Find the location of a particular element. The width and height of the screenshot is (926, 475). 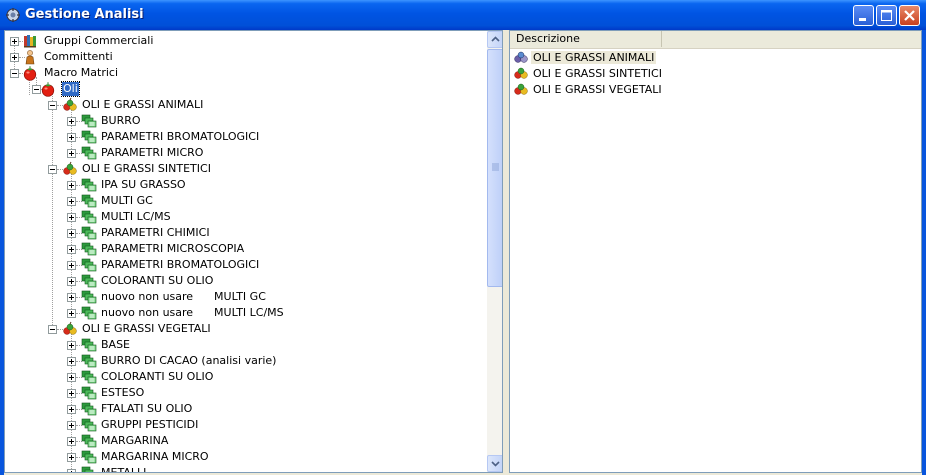

list-item: OLI E GRASSI SINTETICI is located at coordinates (588, 73).